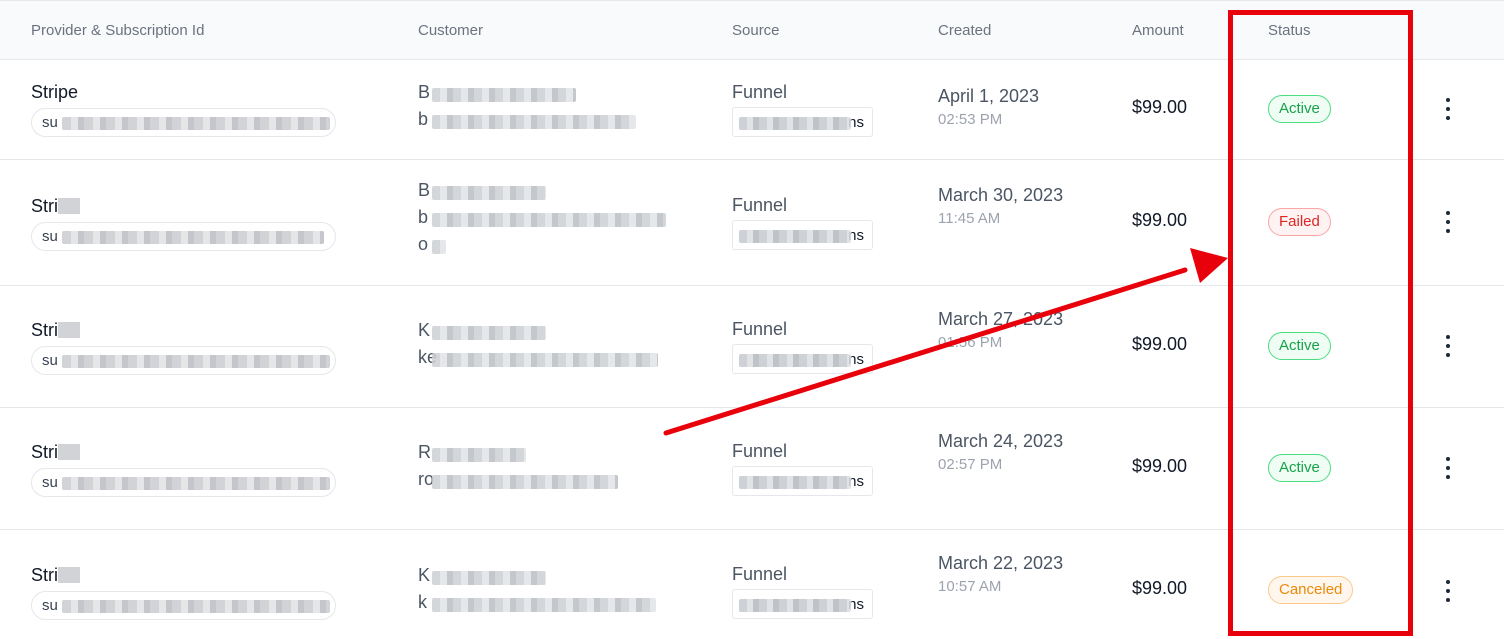 This screenshot has height=639, width=1504. Describe the element at coordinates (422, 602) in the screenshot. I see `customer-email-prefix: k` at that location.